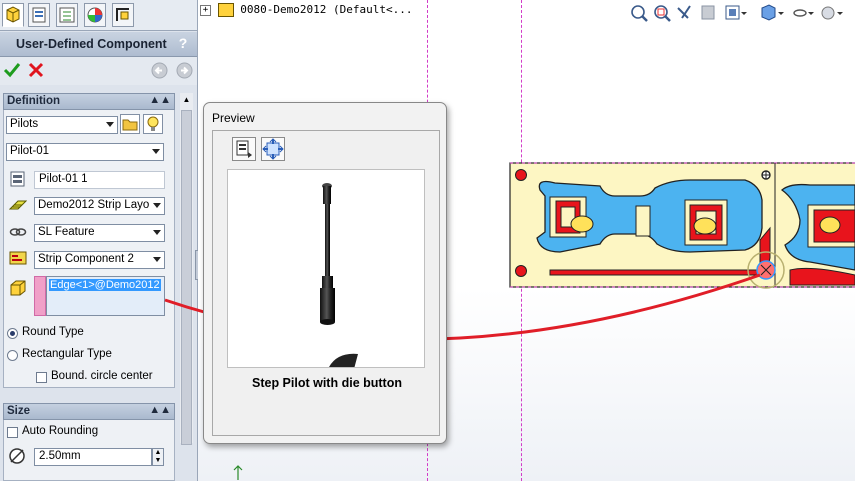 The width and height of the screenshot is (855, 481). What do you see at coordinates (327, 383) in the screenshot?
I see `preview-caption: Step Pilot with die button` at bounding box center [327, 383].